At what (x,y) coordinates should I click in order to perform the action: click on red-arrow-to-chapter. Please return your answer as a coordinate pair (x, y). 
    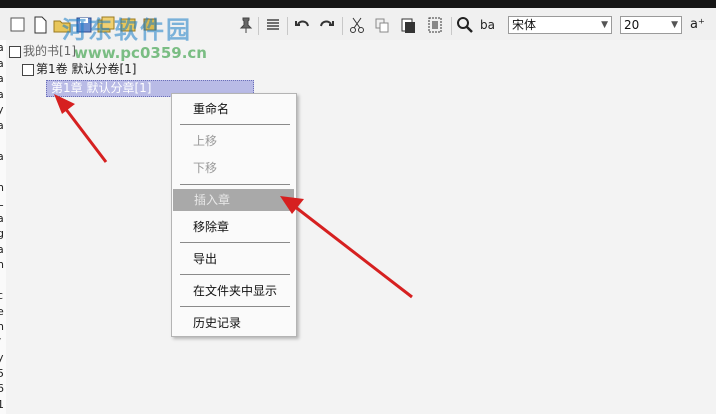
    Looking at the image, I should click on (81, 128).